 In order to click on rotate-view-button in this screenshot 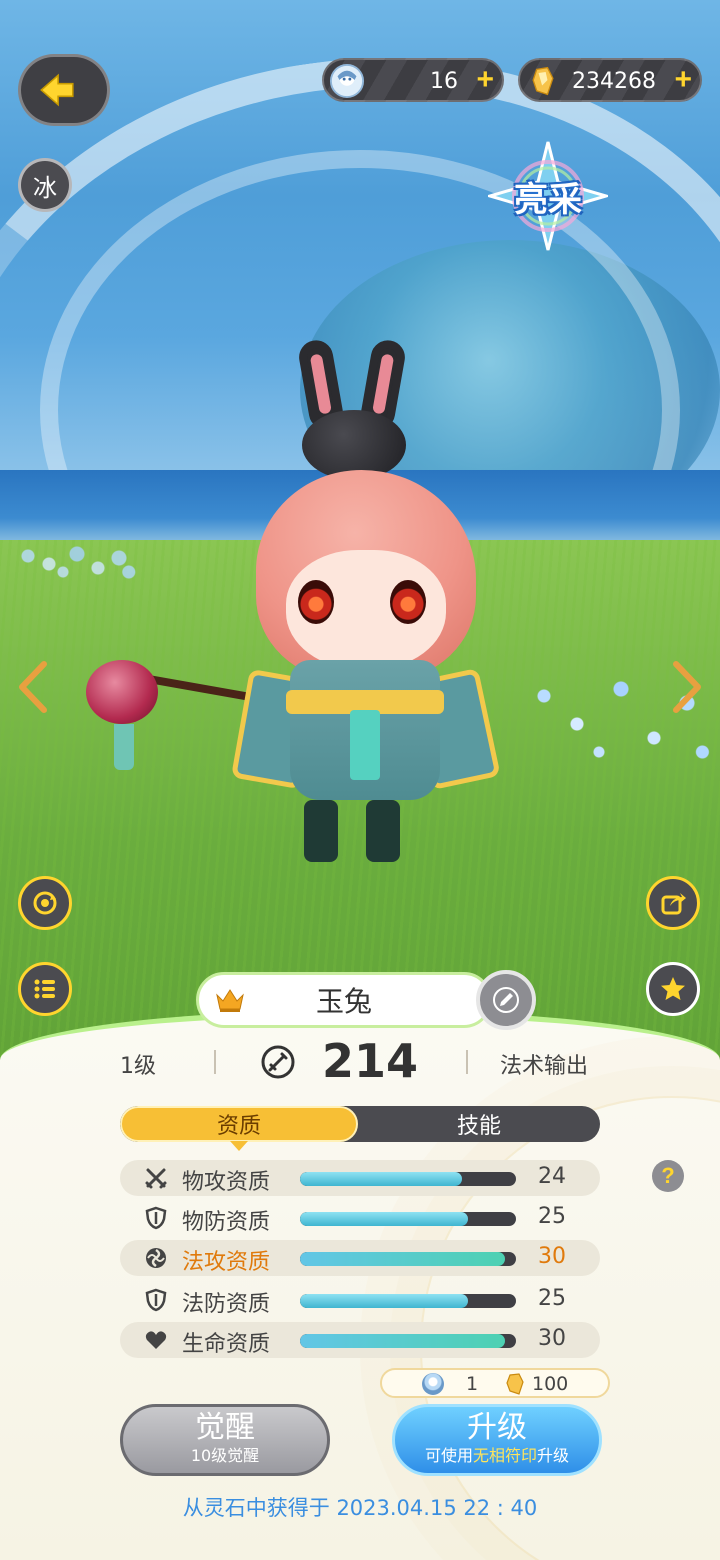, I will do `click(45, 903)`.